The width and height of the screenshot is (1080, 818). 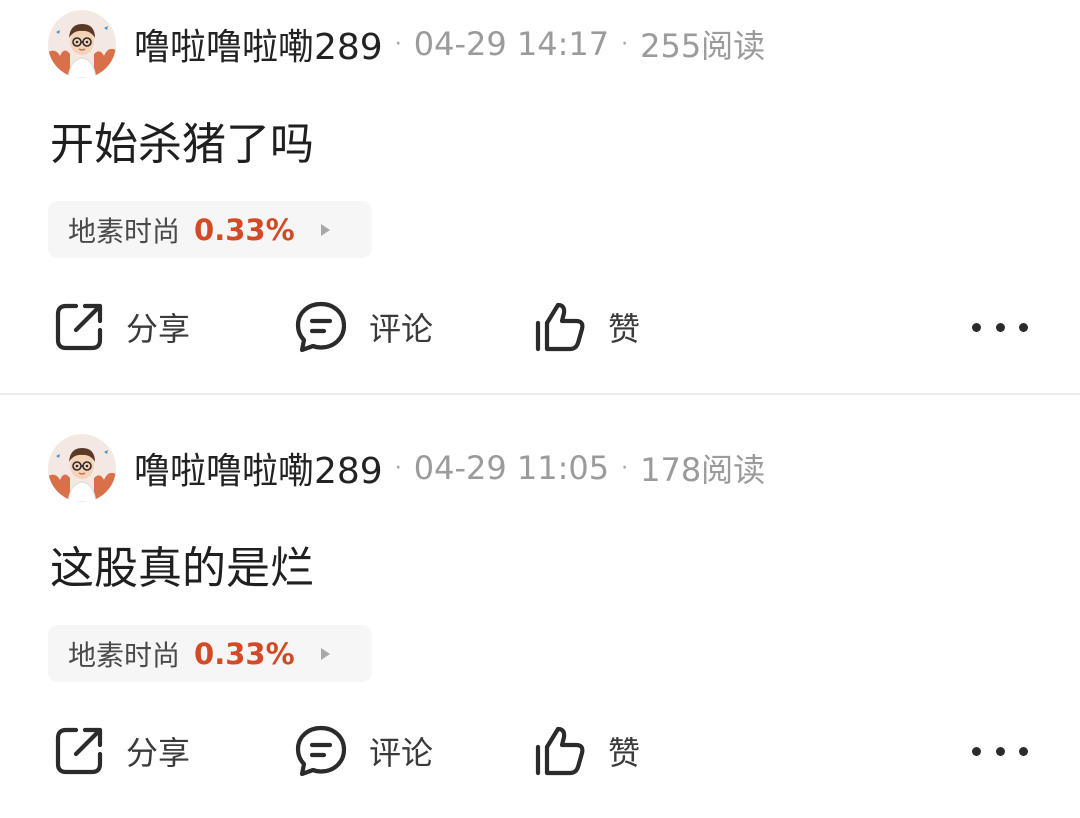 I want to click on post-datetime: 04-29 11:05, so click(x=511, y=468).